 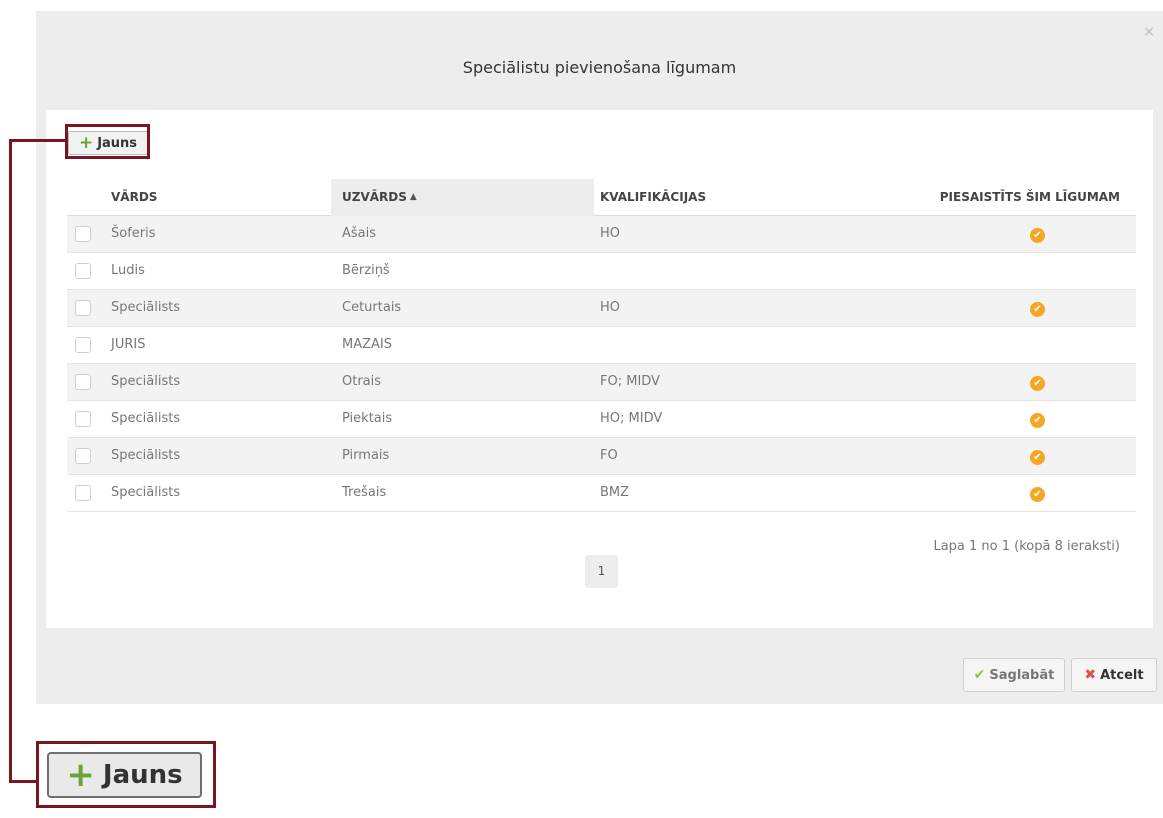 What do you see at coordinates (1149, 32) in the screenshot?
I see `close-icon: ×` at bounding box center [1149, 32].